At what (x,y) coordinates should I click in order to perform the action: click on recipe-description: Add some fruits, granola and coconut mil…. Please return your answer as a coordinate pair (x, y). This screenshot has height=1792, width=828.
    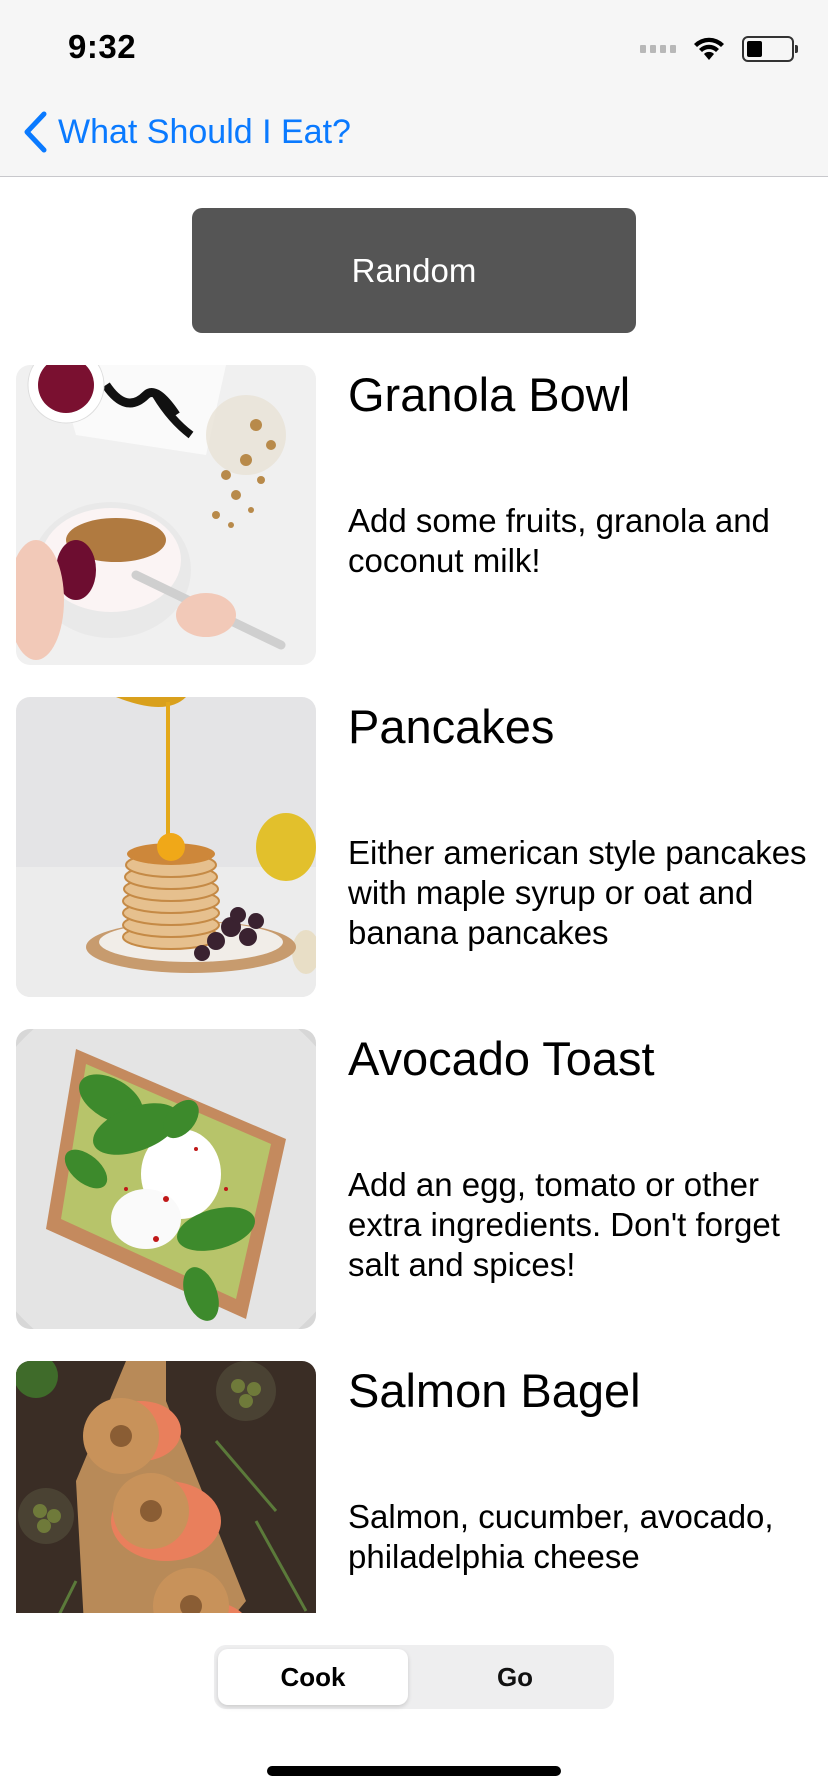
    Looking at the image, I should click on (559, 540).